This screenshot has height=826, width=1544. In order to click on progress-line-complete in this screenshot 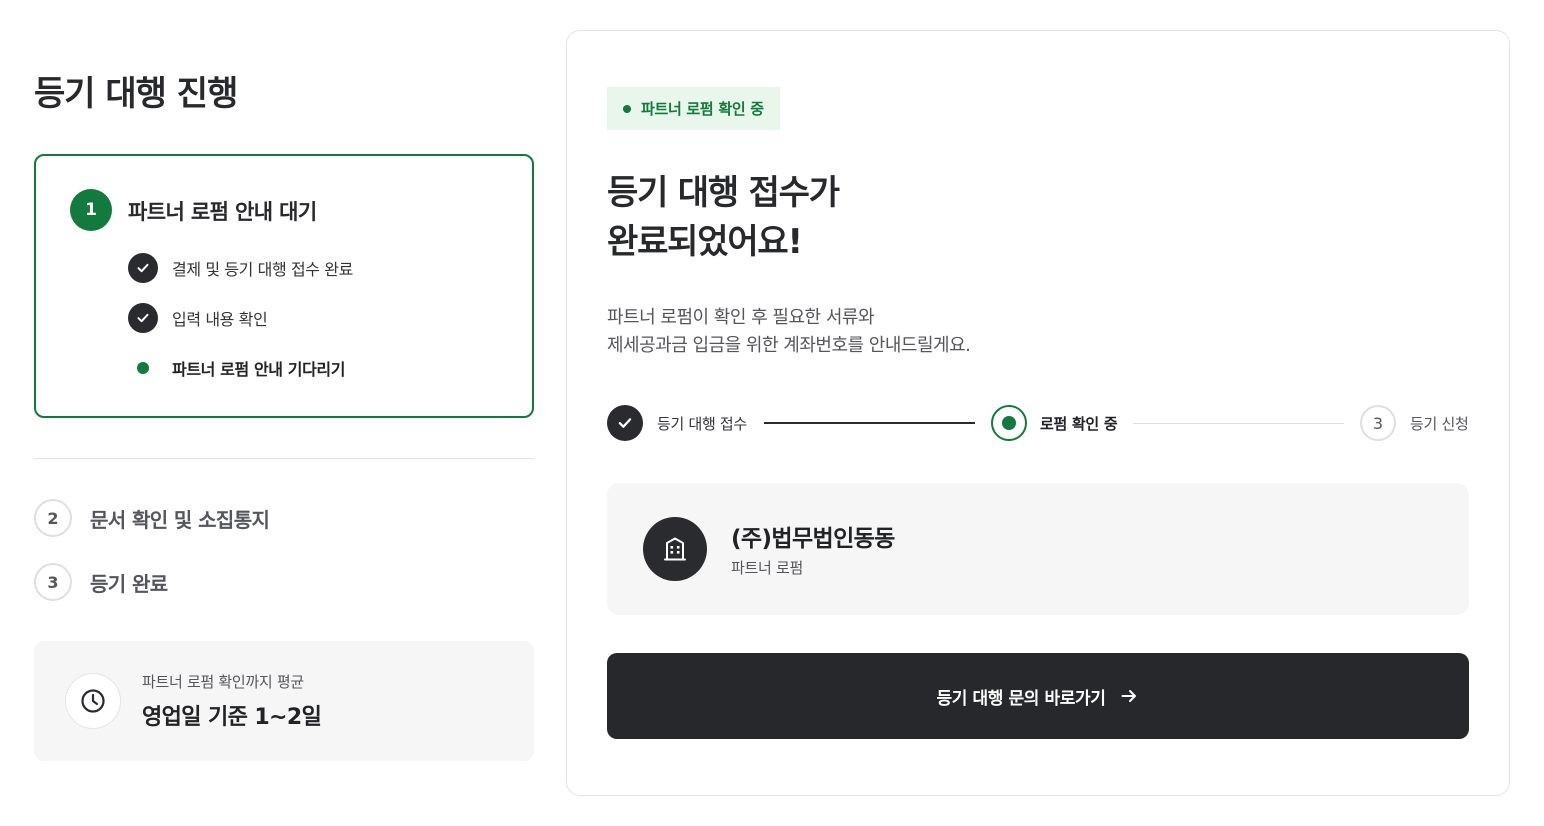, I will do `click(869, 423)`.